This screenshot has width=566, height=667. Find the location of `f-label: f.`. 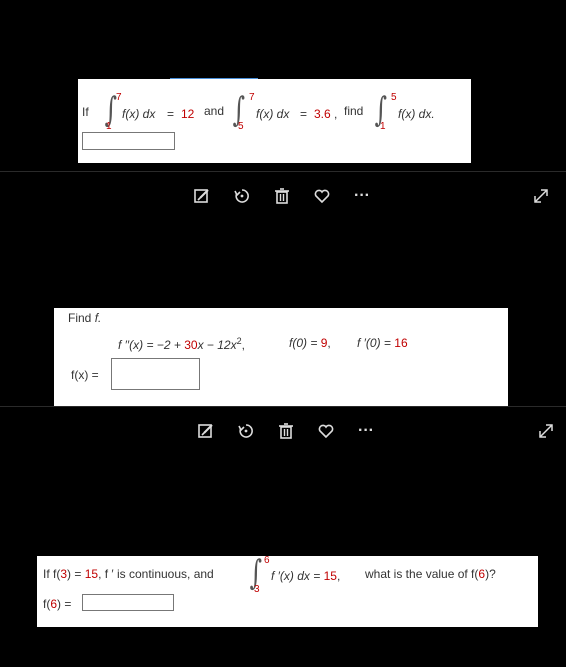

f-label: f. is located at coordinates (98, 318).